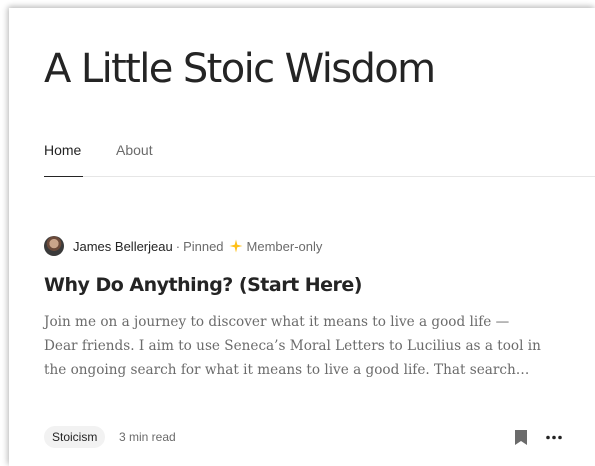 Image resolution: width=595 pixels, height=466 pixels. I want to click on read-time: 3 min read, so click(147, 437).